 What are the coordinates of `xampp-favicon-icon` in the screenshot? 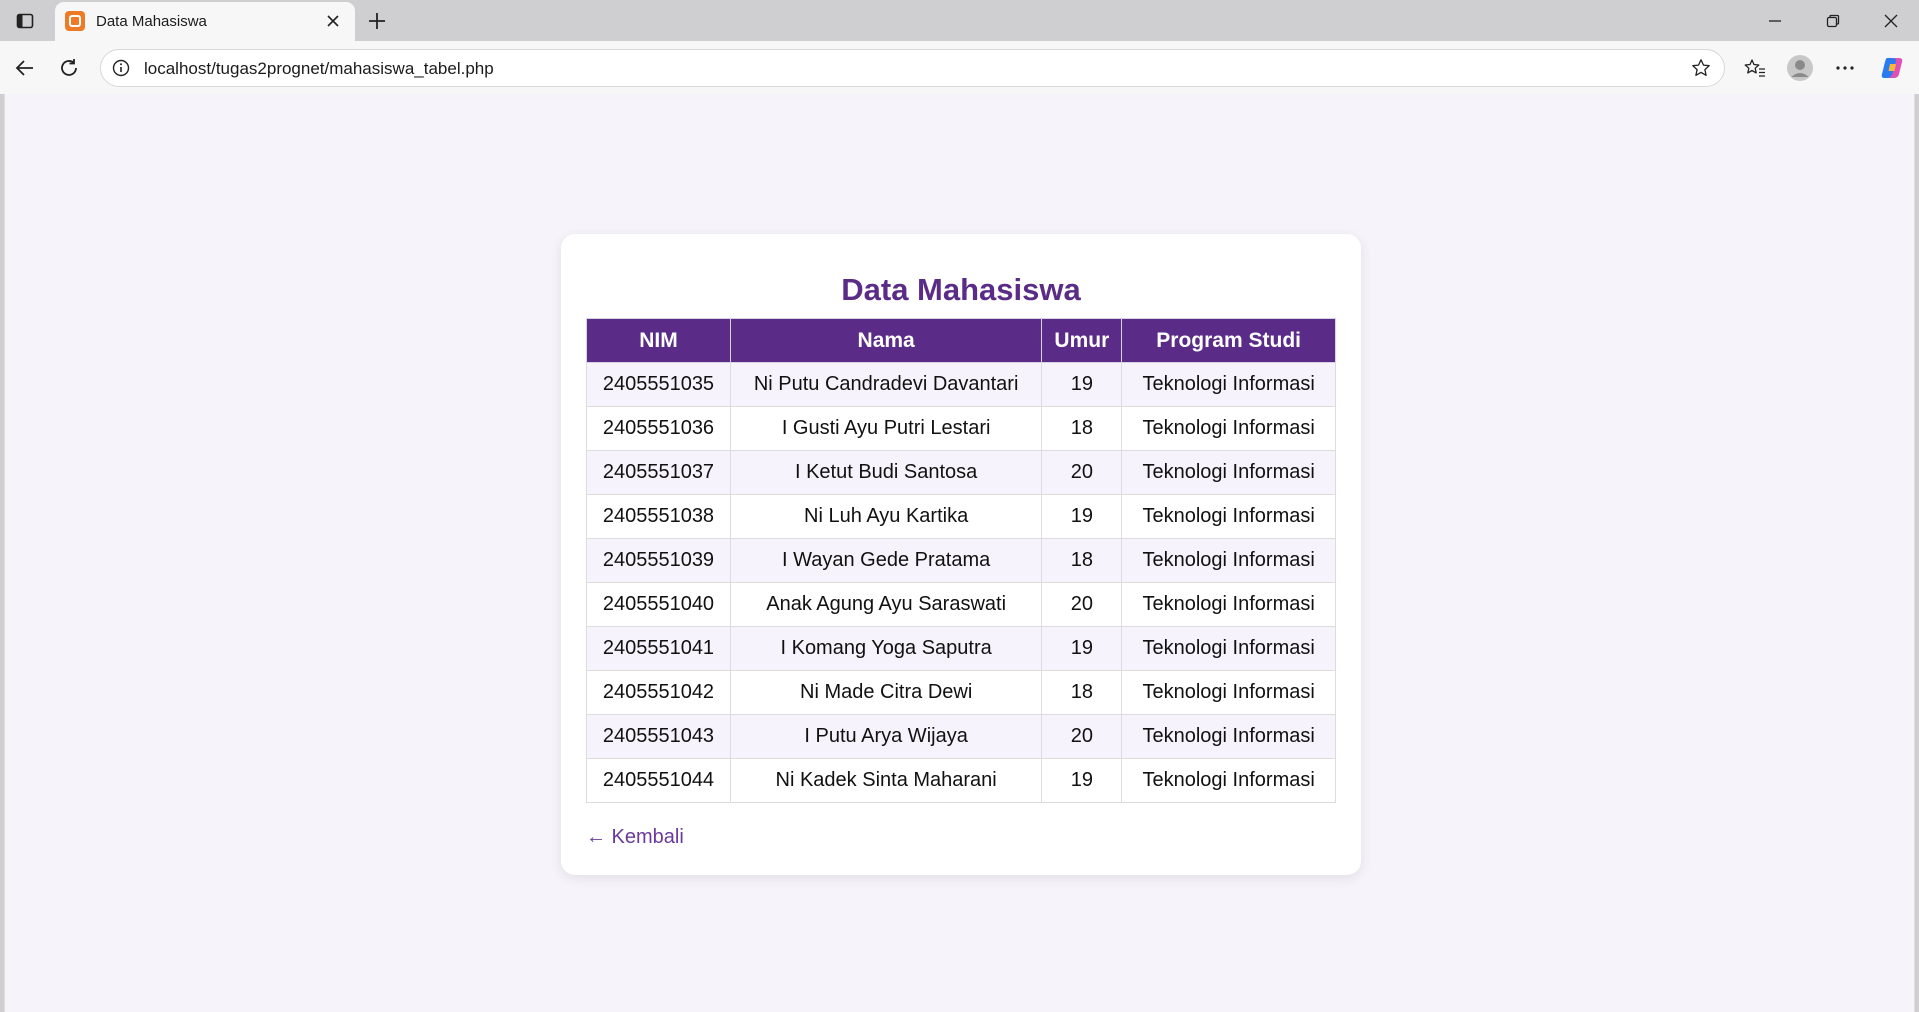 It's located at (75, 21).